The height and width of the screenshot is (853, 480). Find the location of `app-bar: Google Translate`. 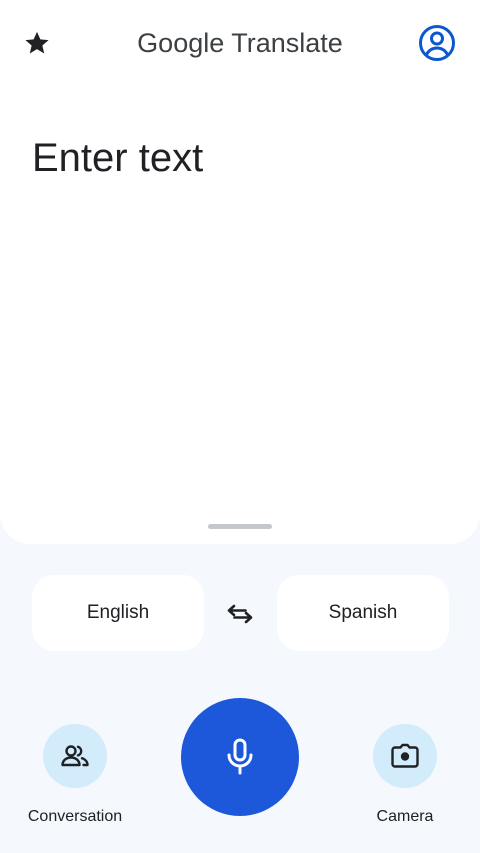

app-bar: Google Translate is located at coordinates (240, 43).